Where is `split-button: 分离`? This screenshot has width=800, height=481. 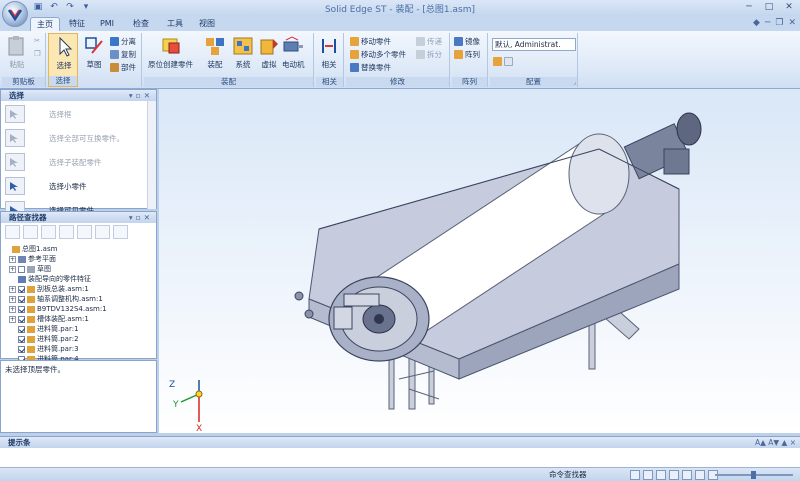
split-button: 分离 is located at coordinates (123, 41).